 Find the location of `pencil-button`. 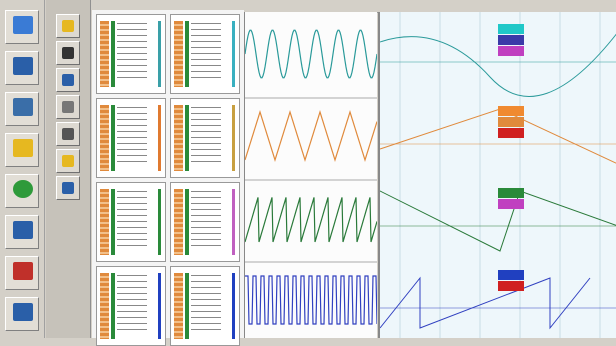

pencil-button is located at coordinates (68, 26).